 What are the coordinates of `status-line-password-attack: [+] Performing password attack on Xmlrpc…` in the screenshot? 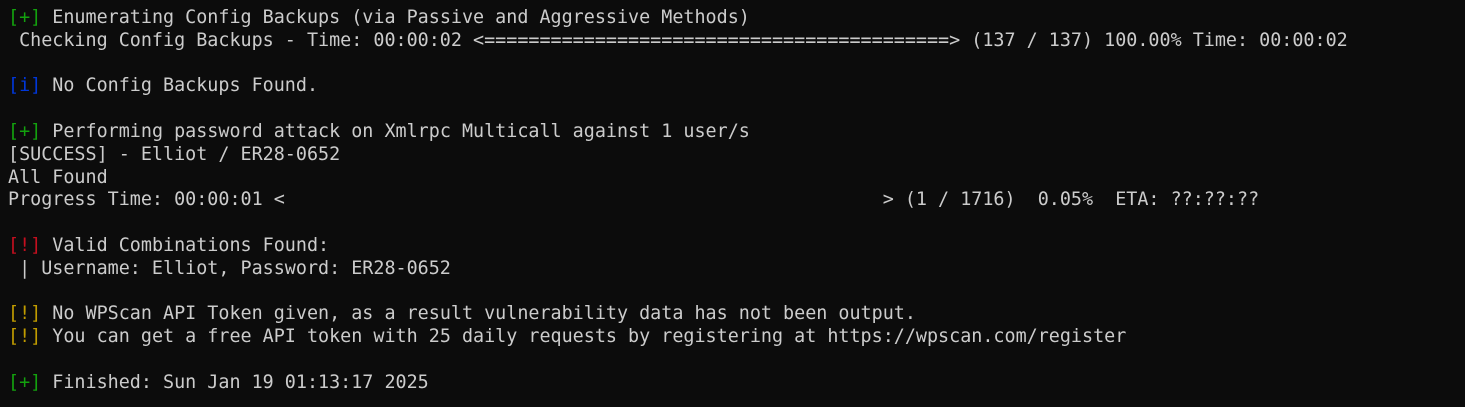 It's located at (736, 132).